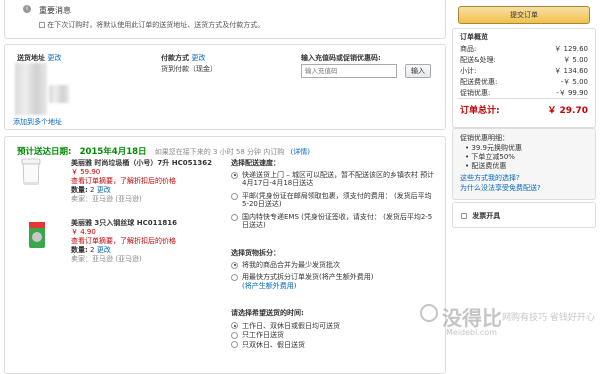  What do you see at coordinates (567, 111) in the screenshot?
I see `order-total-value: ￥ 29.70` at bounding box center [567, 111].